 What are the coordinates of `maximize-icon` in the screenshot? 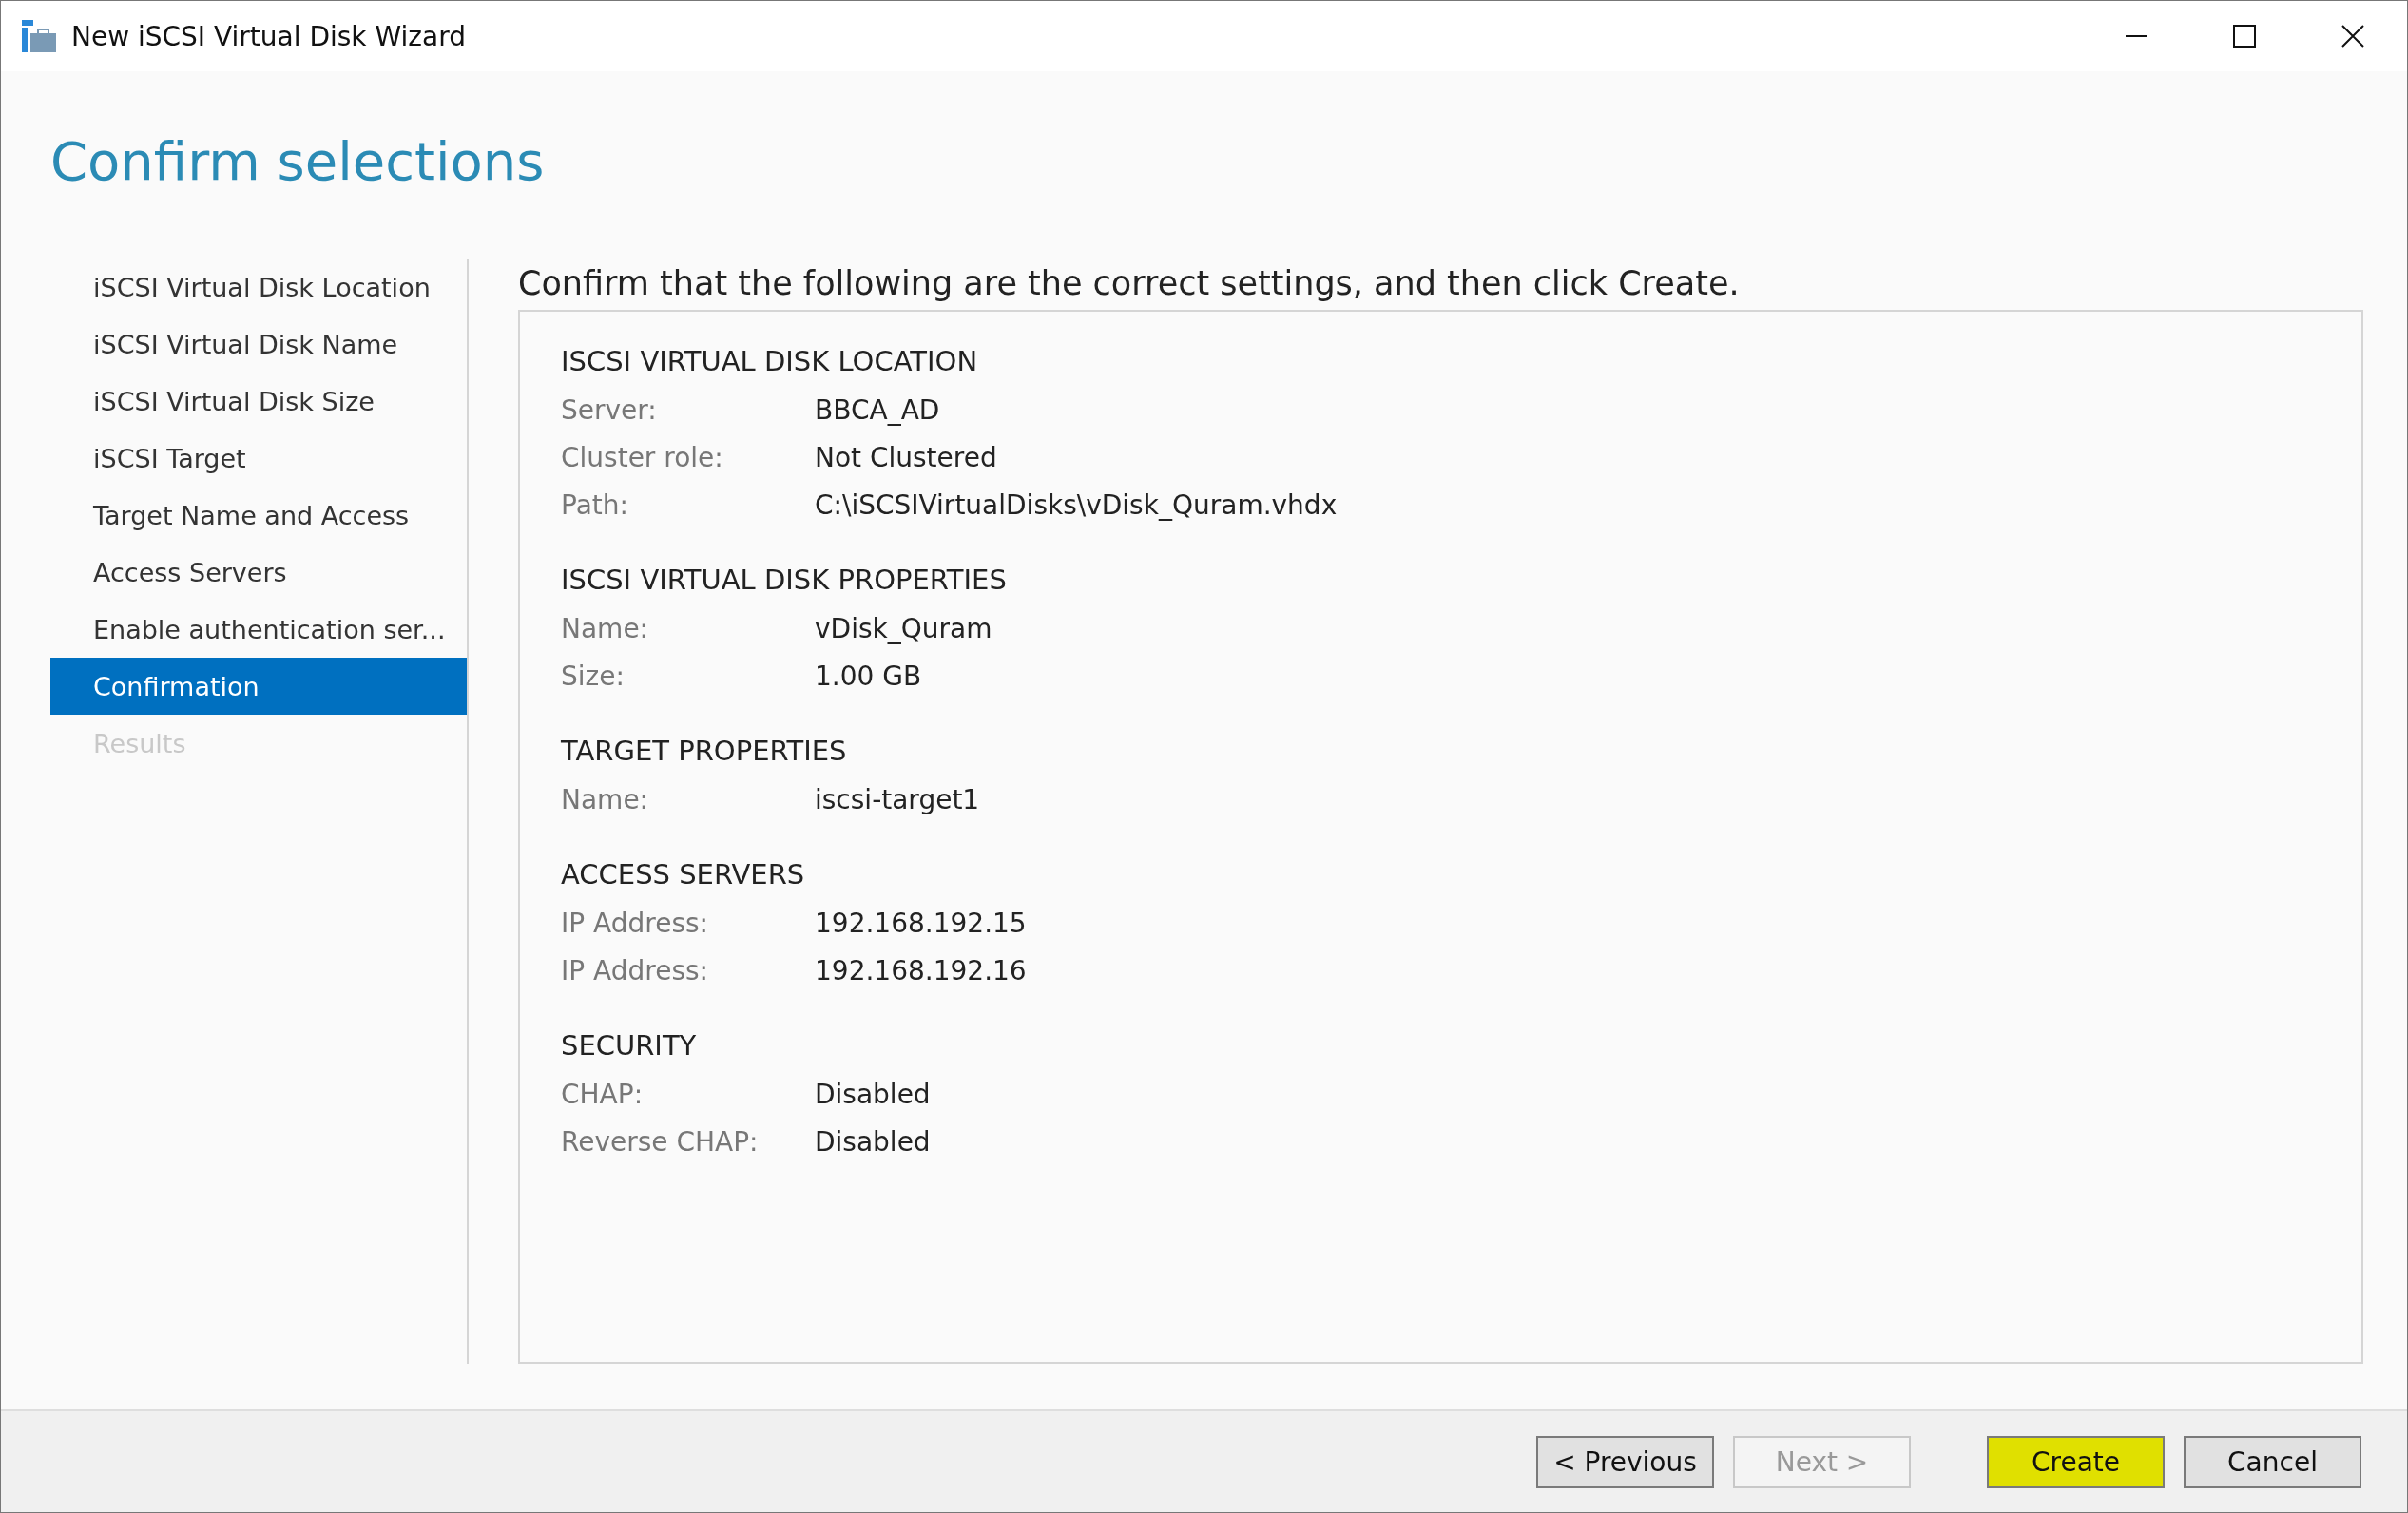 It's located at (2244, 36).